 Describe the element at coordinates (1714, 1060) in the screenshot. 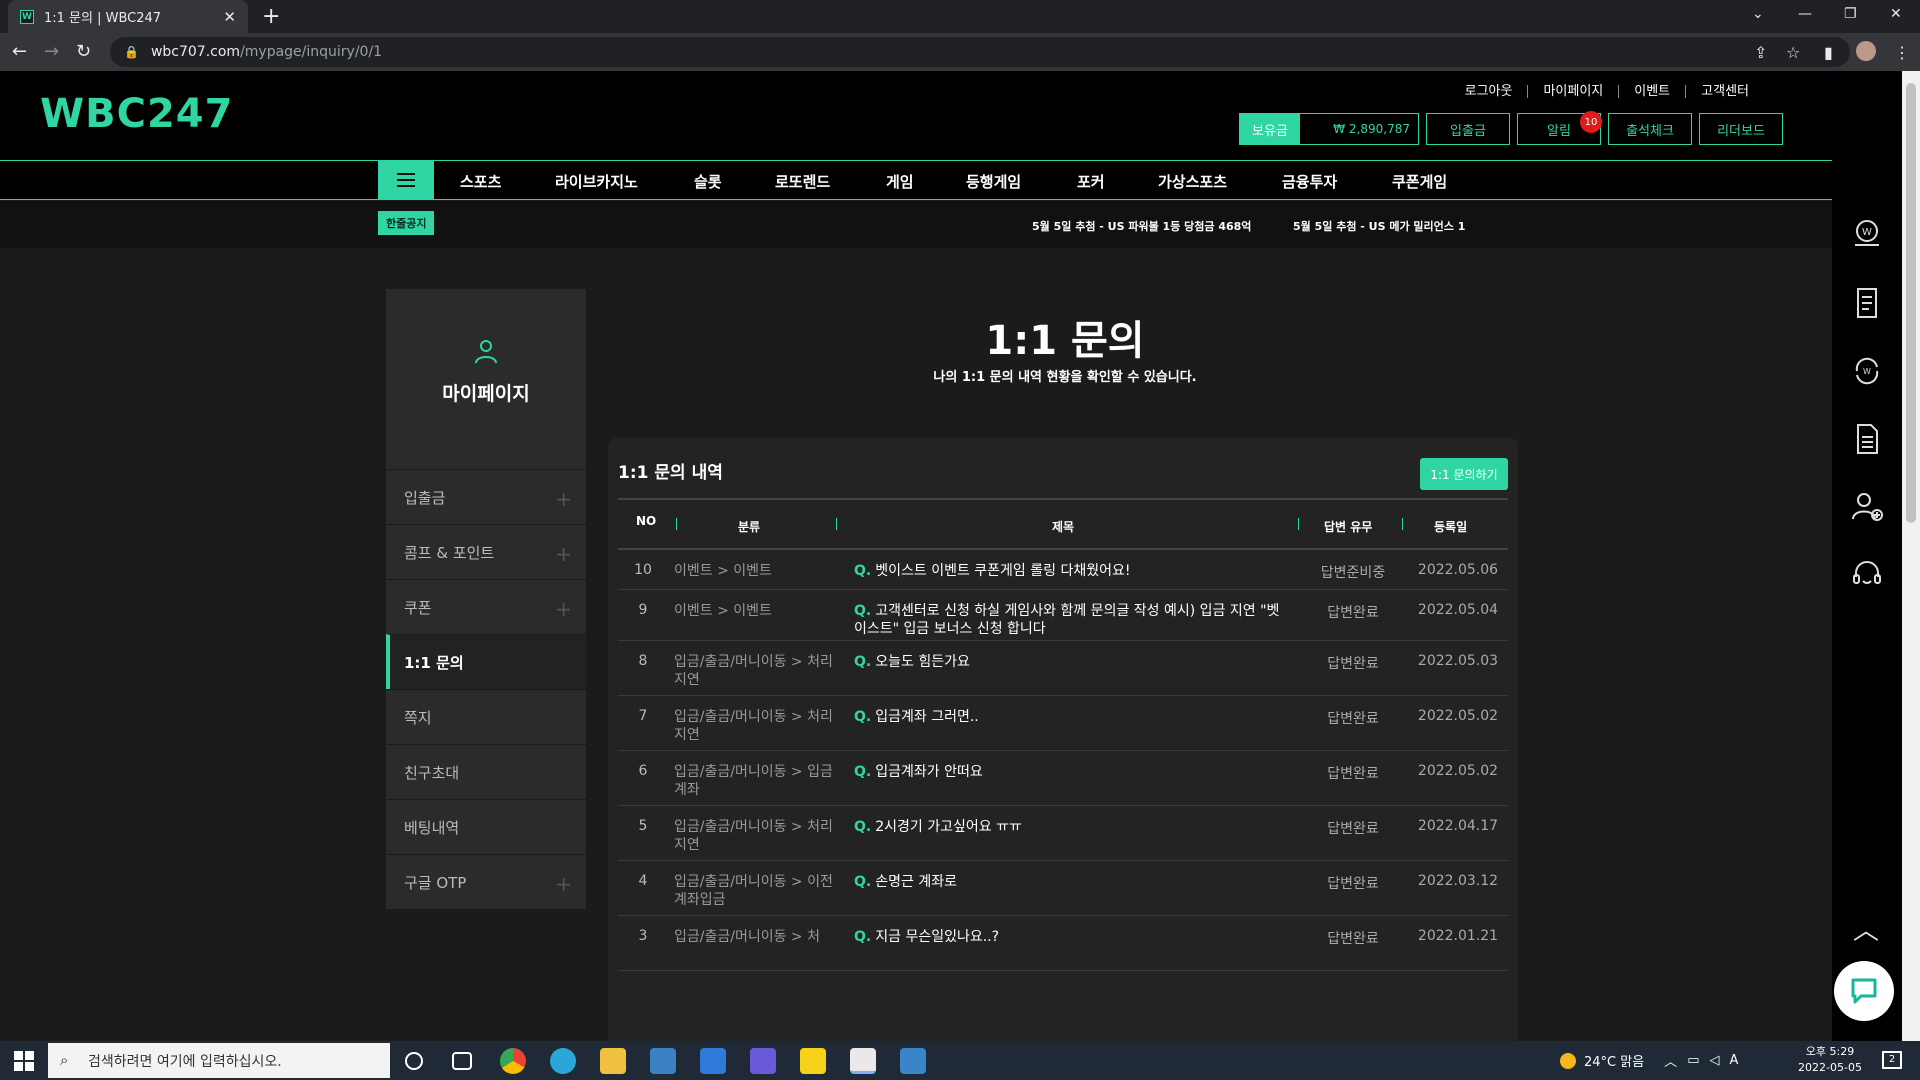

I see `volume-icon: ◁` at that location.